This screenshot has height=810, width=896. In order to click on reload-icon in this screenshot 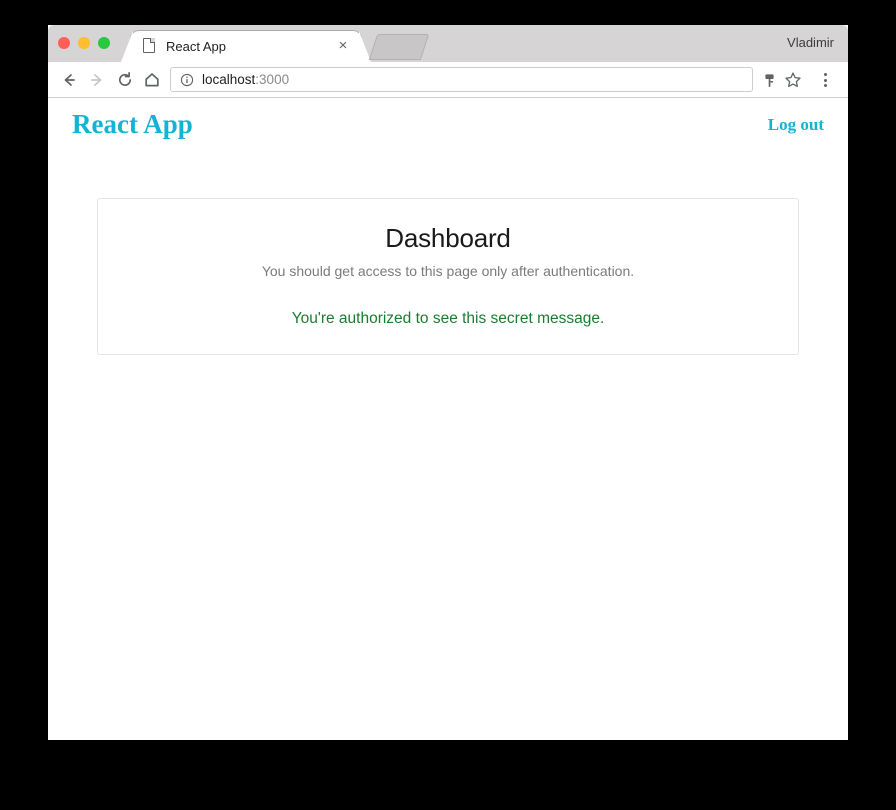, I will do `click(125, 80)`.